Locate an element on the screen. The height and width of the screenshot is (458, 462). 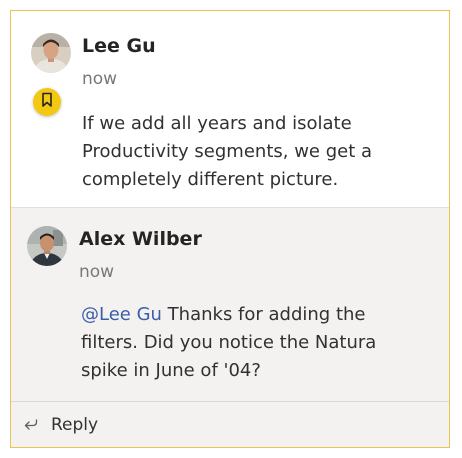
author-name: Alex Wilber is located at coordinates (140, 239).